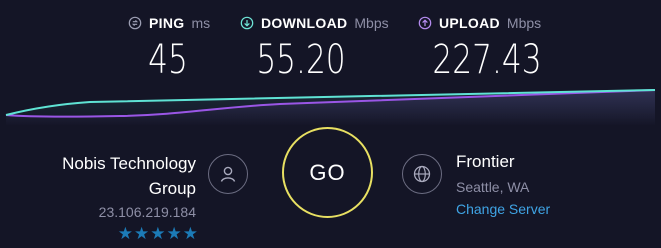  I want to click on ping-unit: ms, so click(201, 23).